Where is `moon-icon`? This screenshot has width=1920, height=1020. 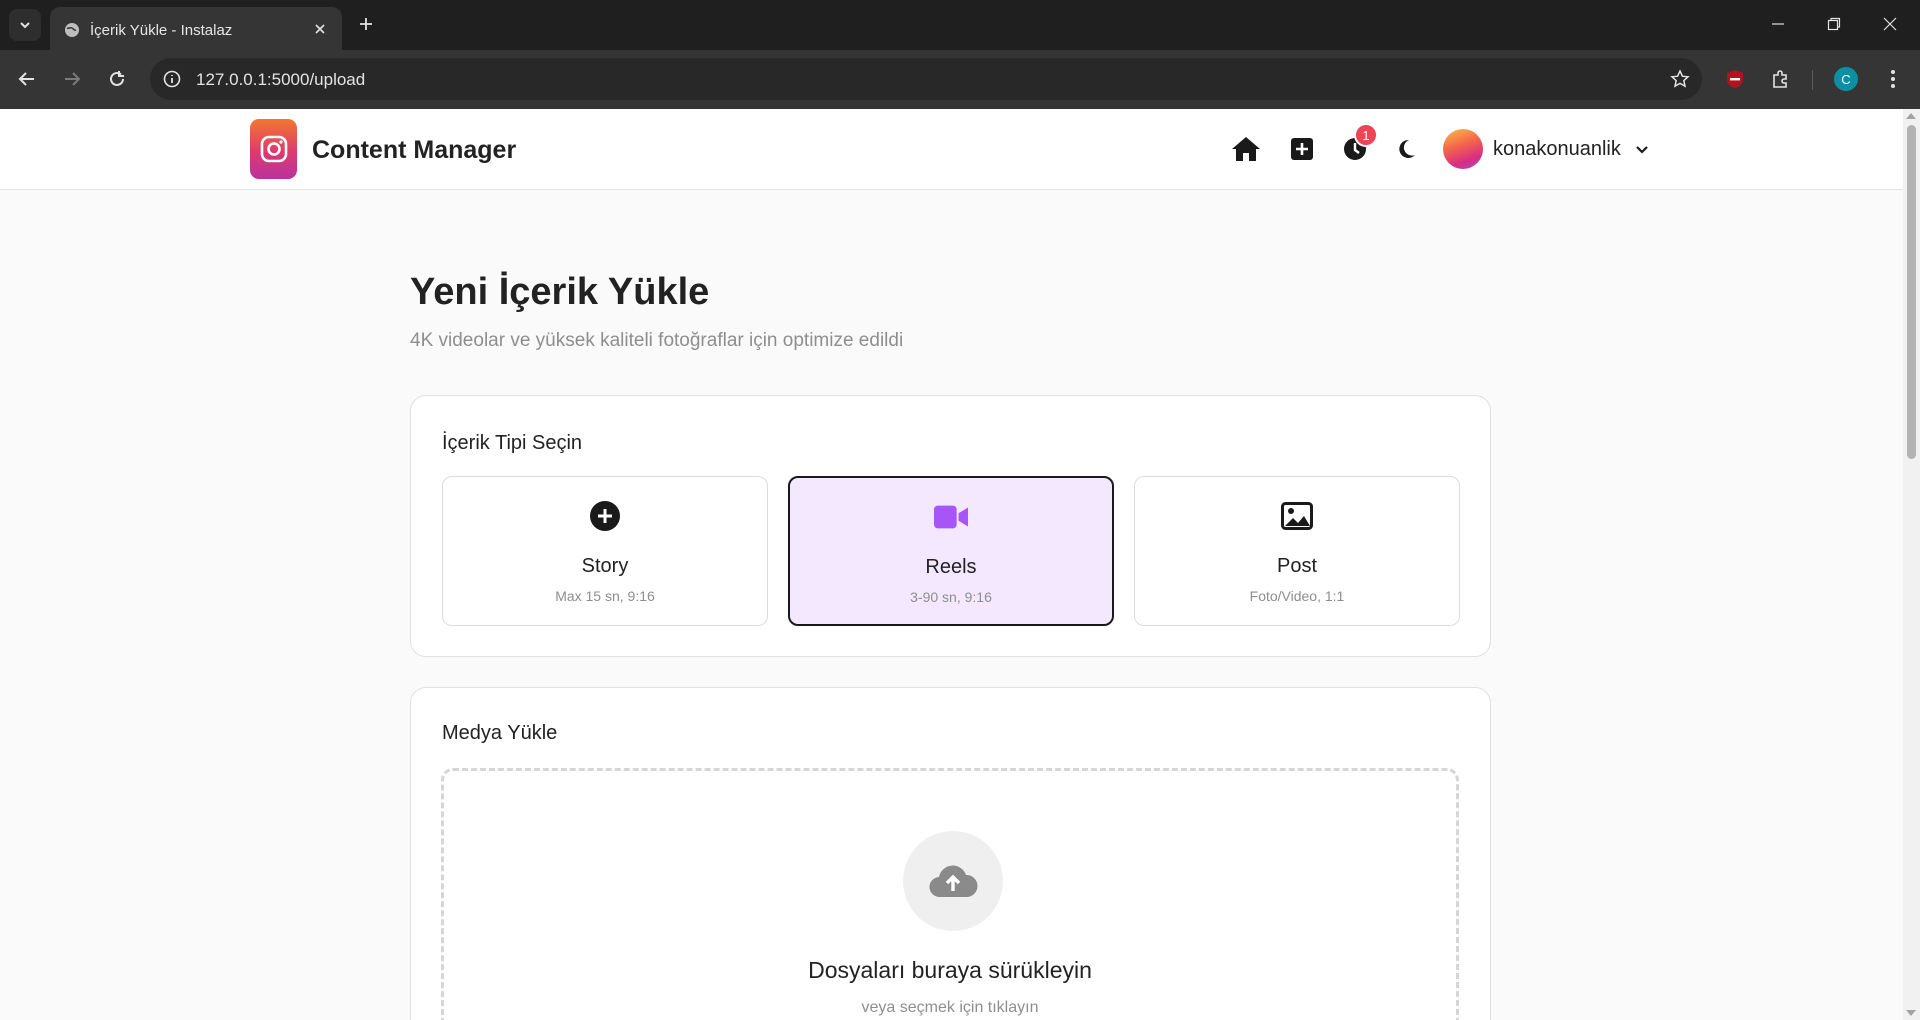 moon-icon is located at coordinates (1407, 148).